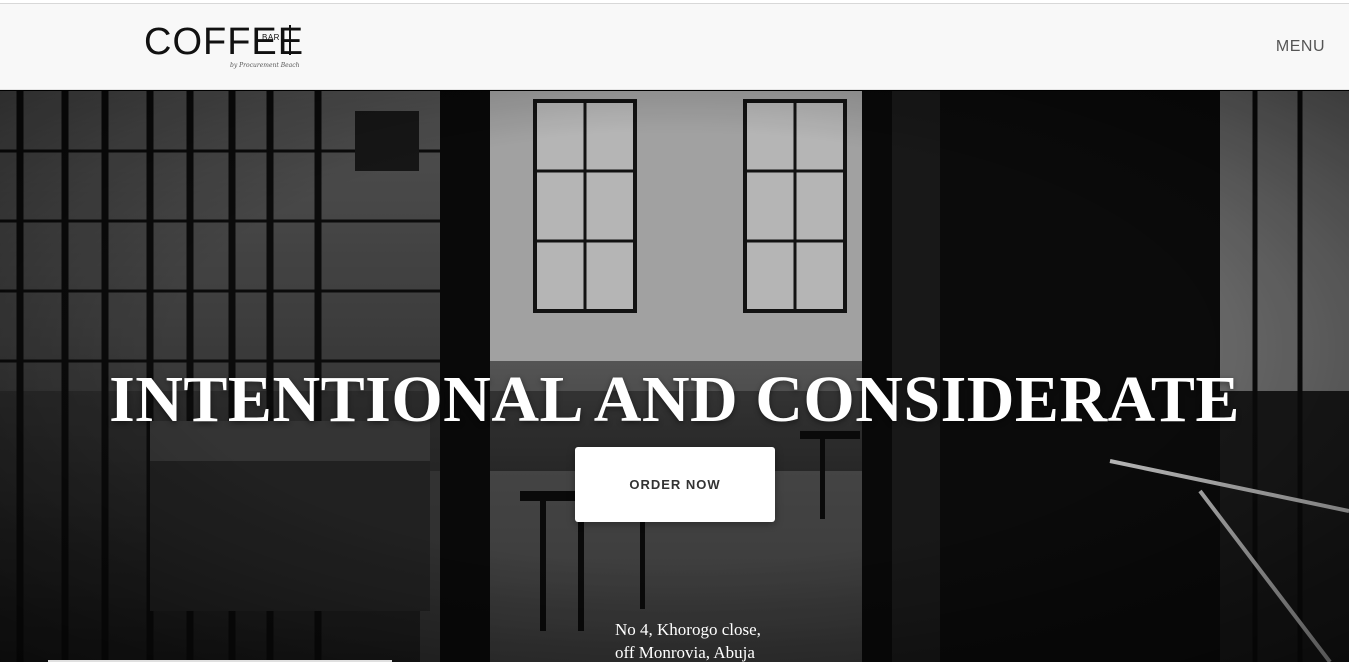 The image size is (1349, 662). I want to click on address-line-2: off Monrovia, Abuja, so click(685, 652).